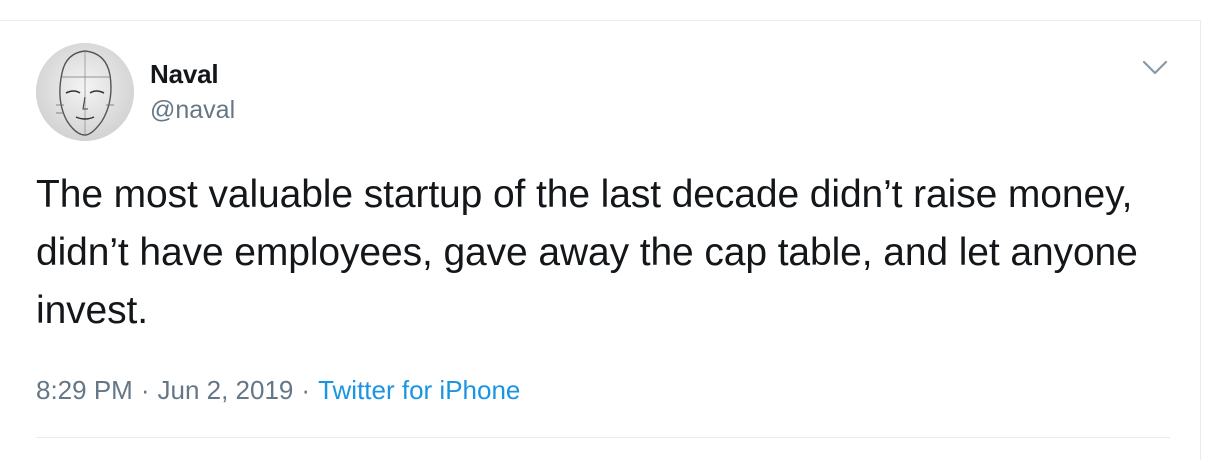  What do you see at coordinates (84, 390) in the screenshot?
I see `tweet-time: 8:29 PM` at bounding box center [84, 390].